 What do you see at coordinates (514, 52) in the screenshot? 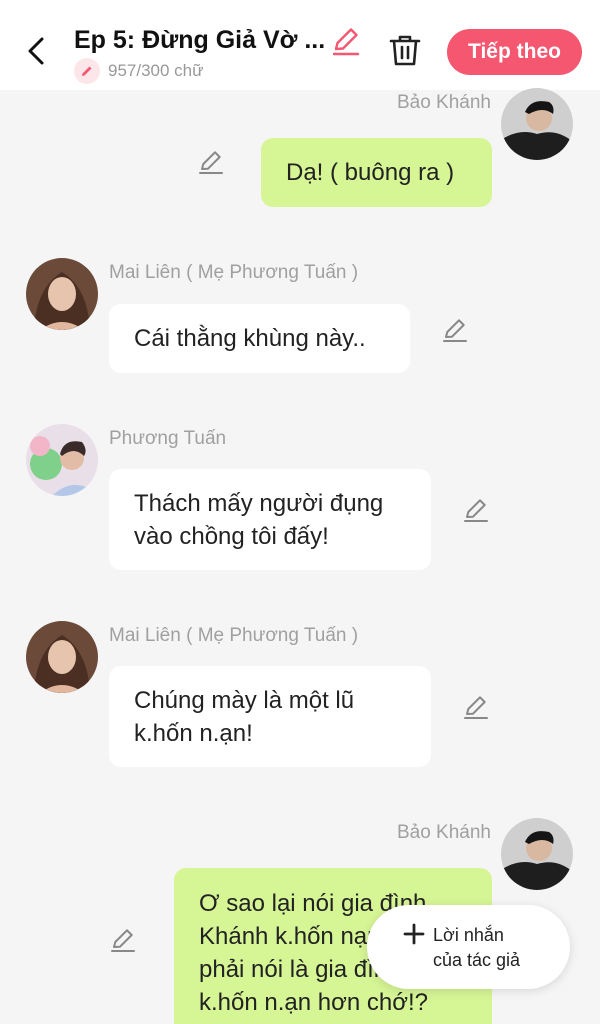
I see `next-button: Tiếp theo` at bounding box center [514, 52].